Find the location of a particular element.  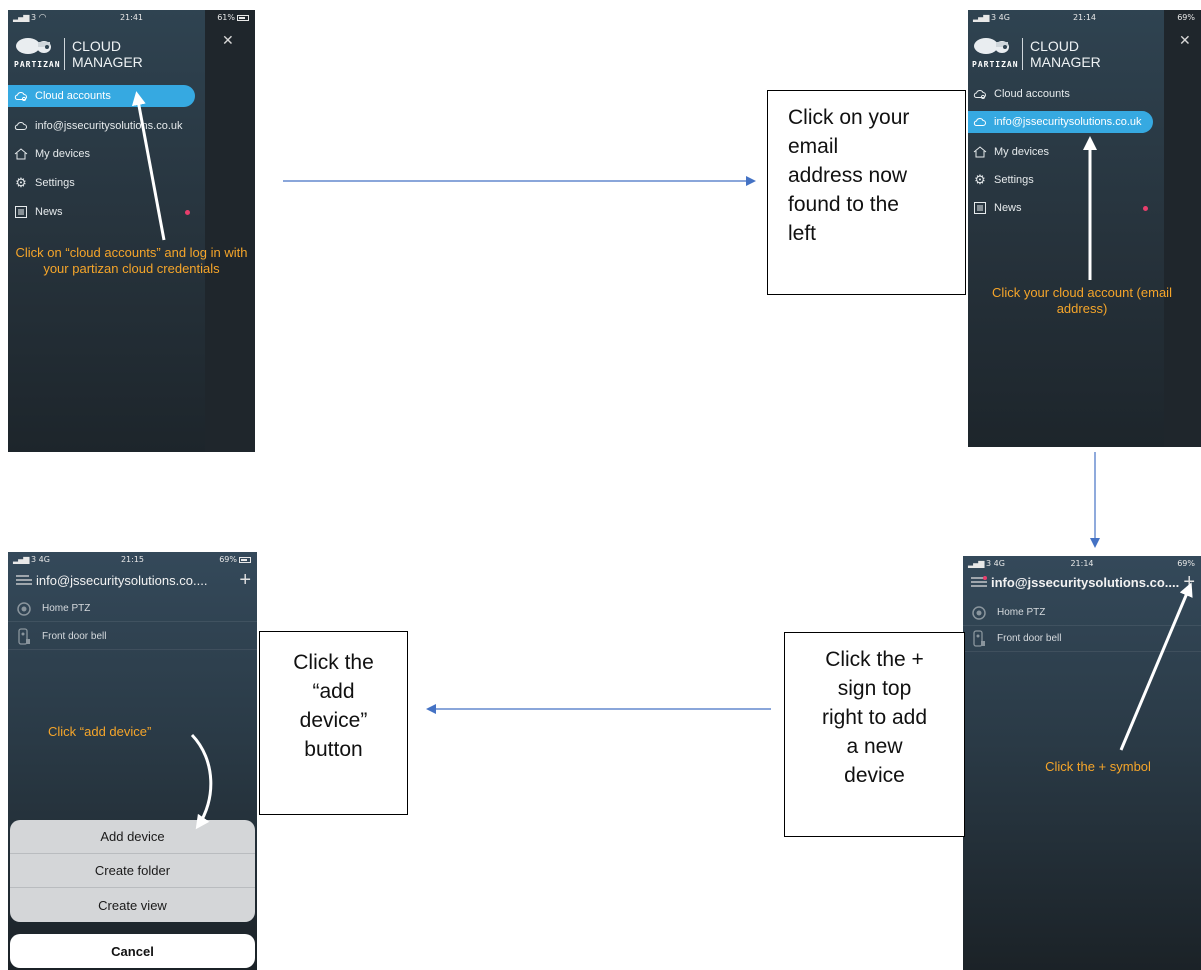

create-view-button: Create view is located at coordinates (132, 905).